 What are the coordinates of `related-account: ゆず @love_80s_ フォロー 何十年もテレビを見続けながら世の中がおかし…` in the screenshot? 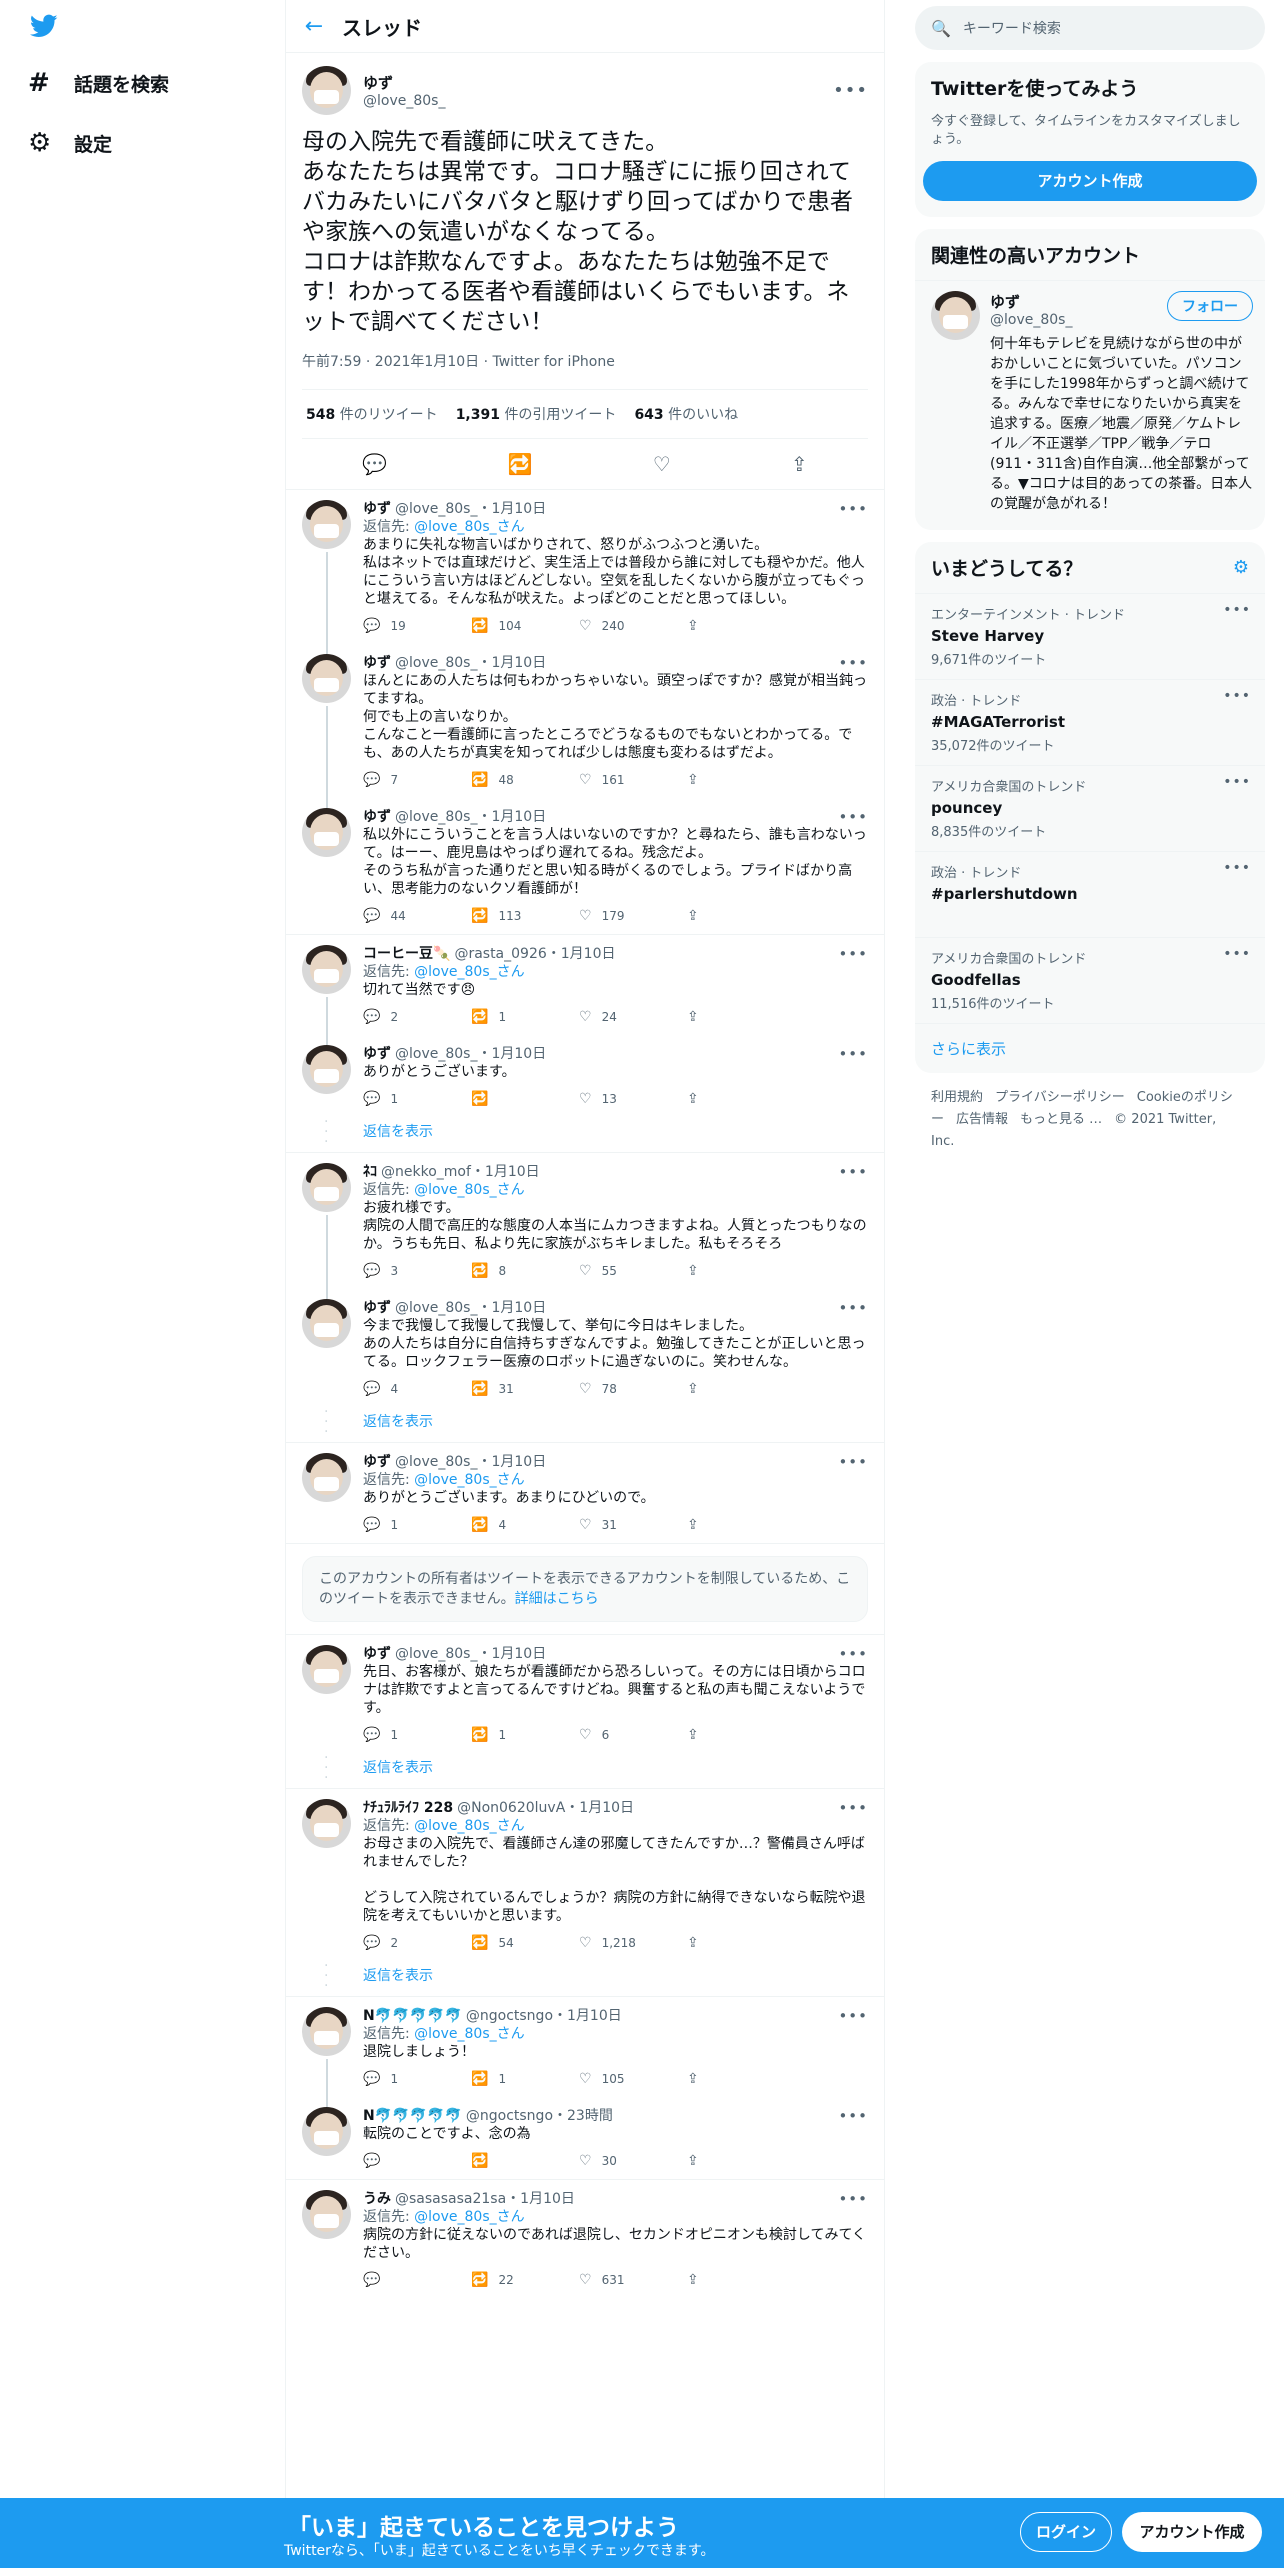 It's located at (1090, 405).